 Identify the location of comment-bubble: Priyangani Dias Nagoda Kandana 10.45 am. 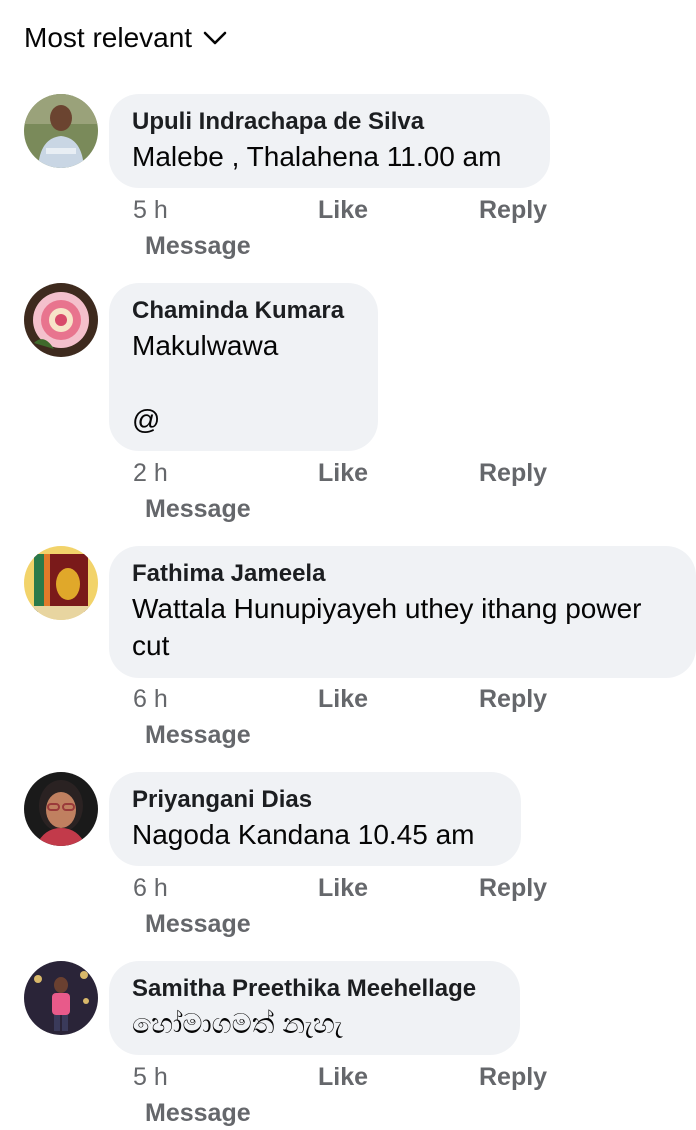
(315, 819).